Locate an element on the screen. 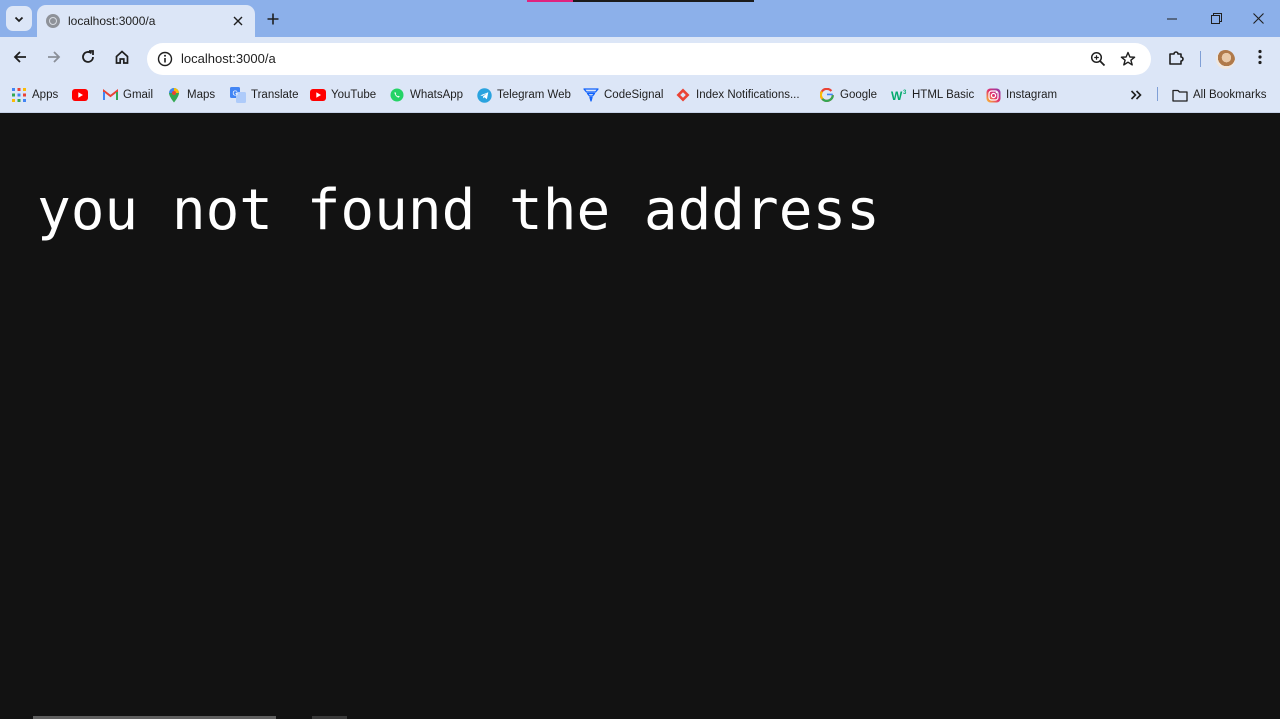 This screenshot has height=719, width=1280. bookmark-codesignal: CodeSignal is located at coordinates (623, 95).